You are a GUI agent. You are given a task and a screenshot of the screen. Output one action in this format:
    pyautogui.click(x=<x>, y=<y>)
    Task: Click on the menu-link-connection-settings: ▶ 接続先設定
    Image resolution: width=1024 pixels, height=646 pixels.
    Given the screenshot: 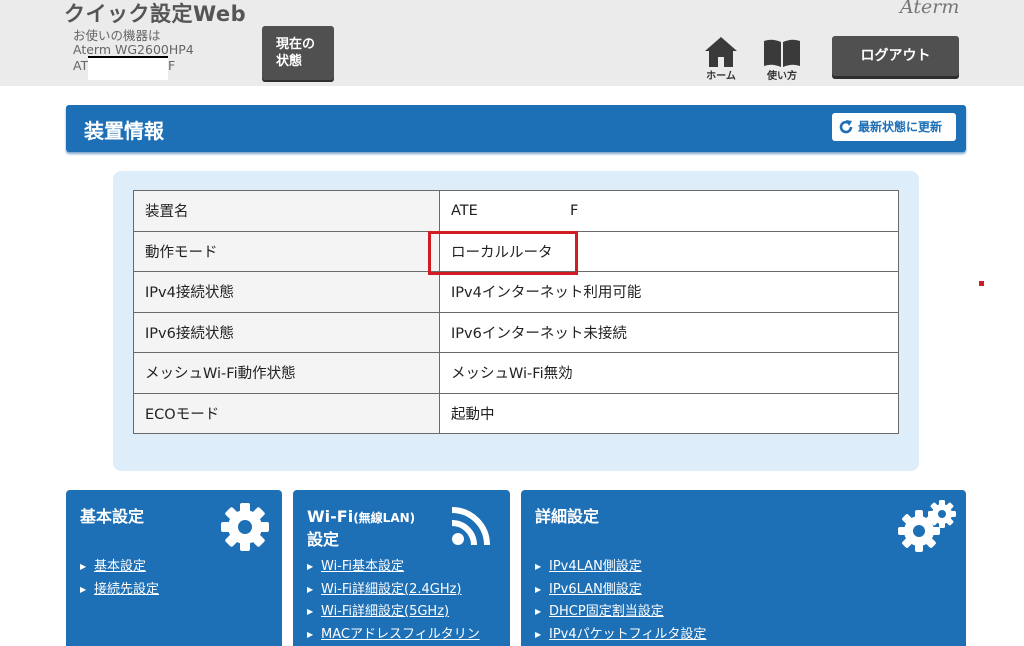 What is the action you would take?
    pyautogui.click(x=119, y=590)
    